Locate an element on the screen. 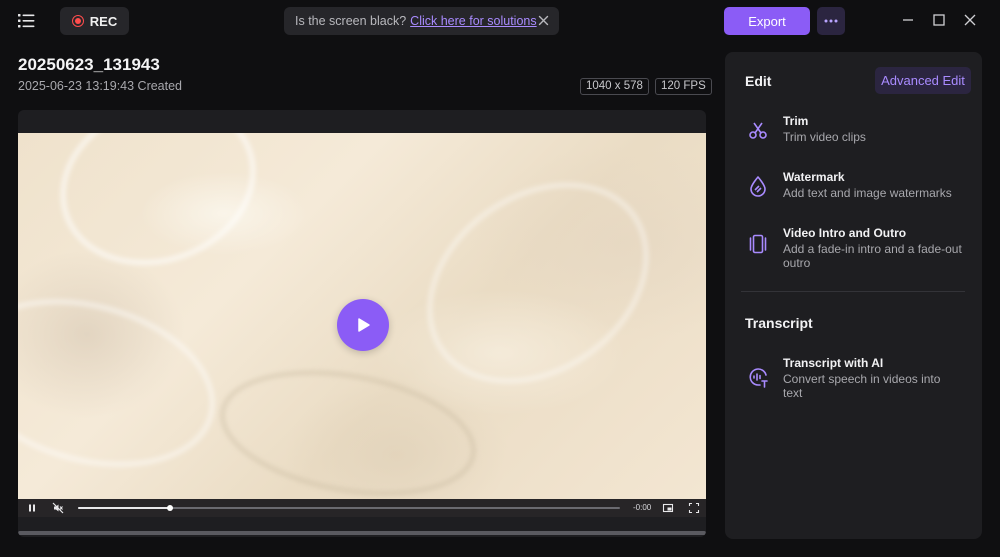  transcript-ai-title: Transcript with AI is located at coordinates (833, 363).